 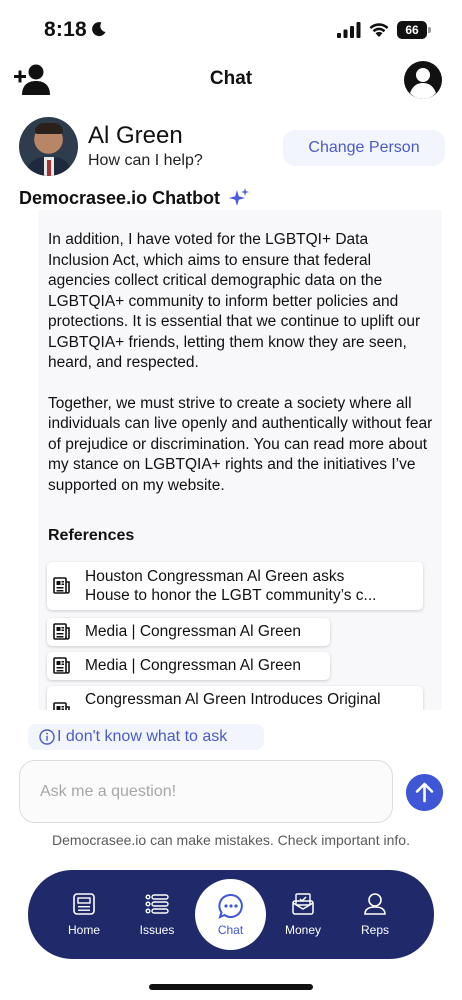 I want to click on nav-chat: Chat, so click(x=230, y=914).